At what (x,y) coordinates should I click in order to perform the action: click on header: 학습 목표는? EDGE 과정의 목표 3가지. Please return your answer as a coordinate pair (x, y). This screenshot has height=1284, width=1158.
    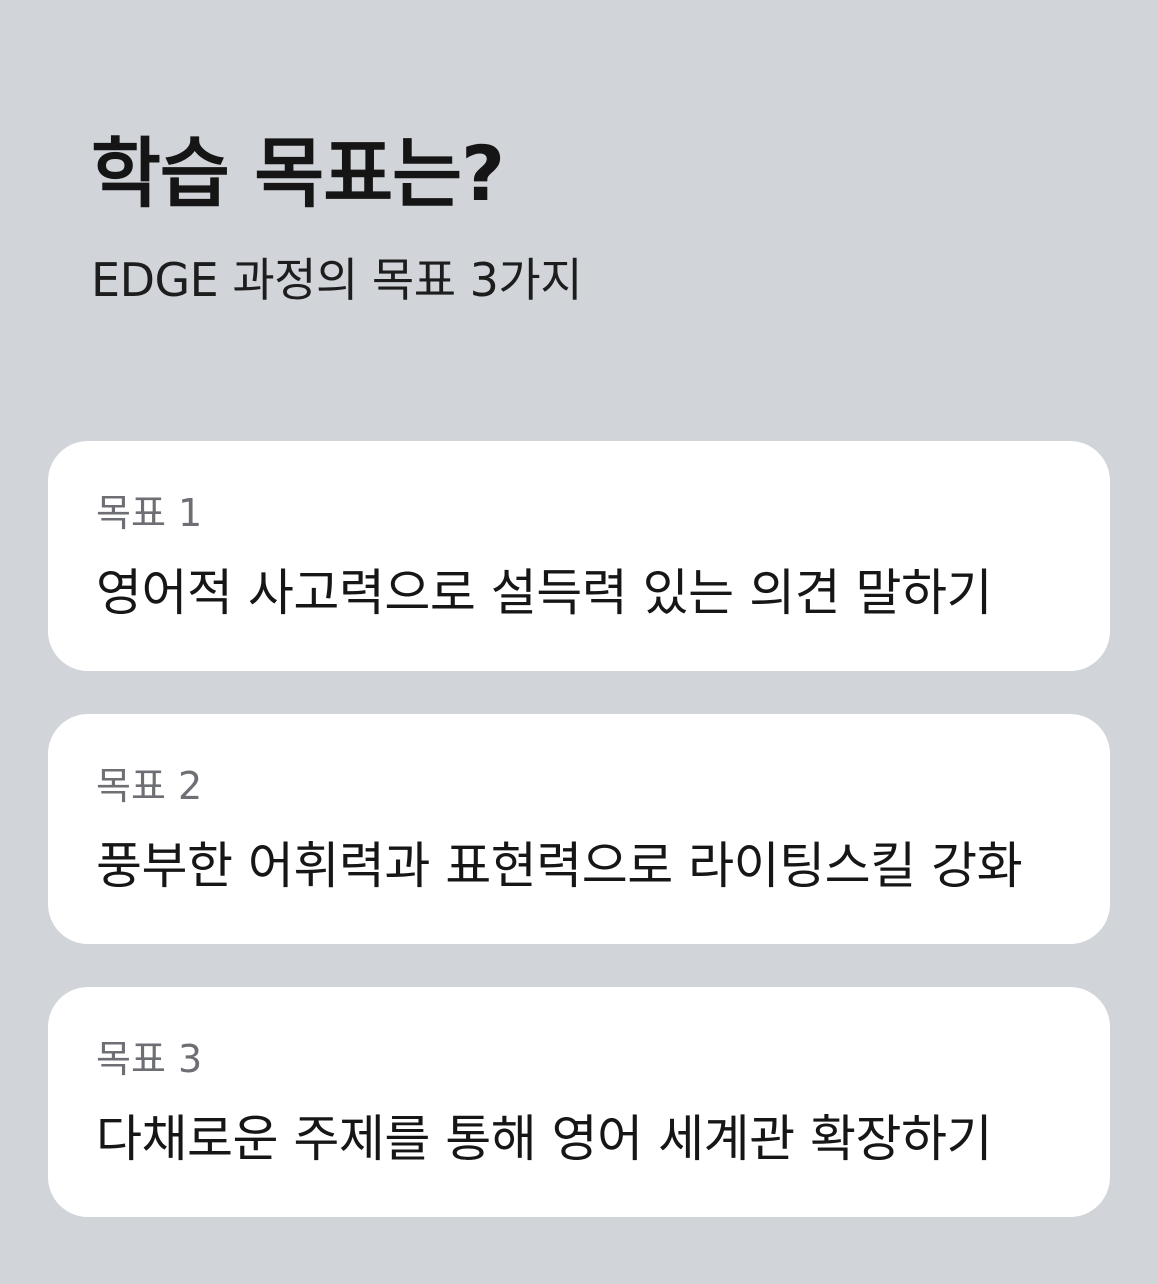
    Looking at the image, I should click on (337, 218).